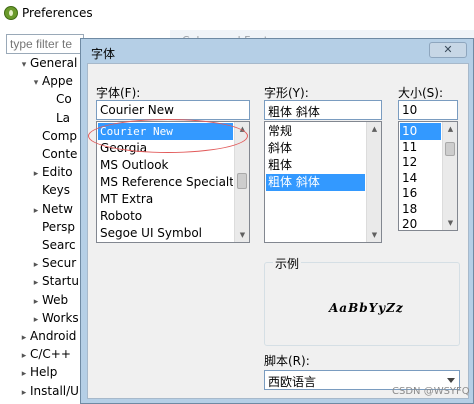  What do you see at coordinates (45, 44) in the screenshot?
I see `filter-input` at bounding box center [45, 44].